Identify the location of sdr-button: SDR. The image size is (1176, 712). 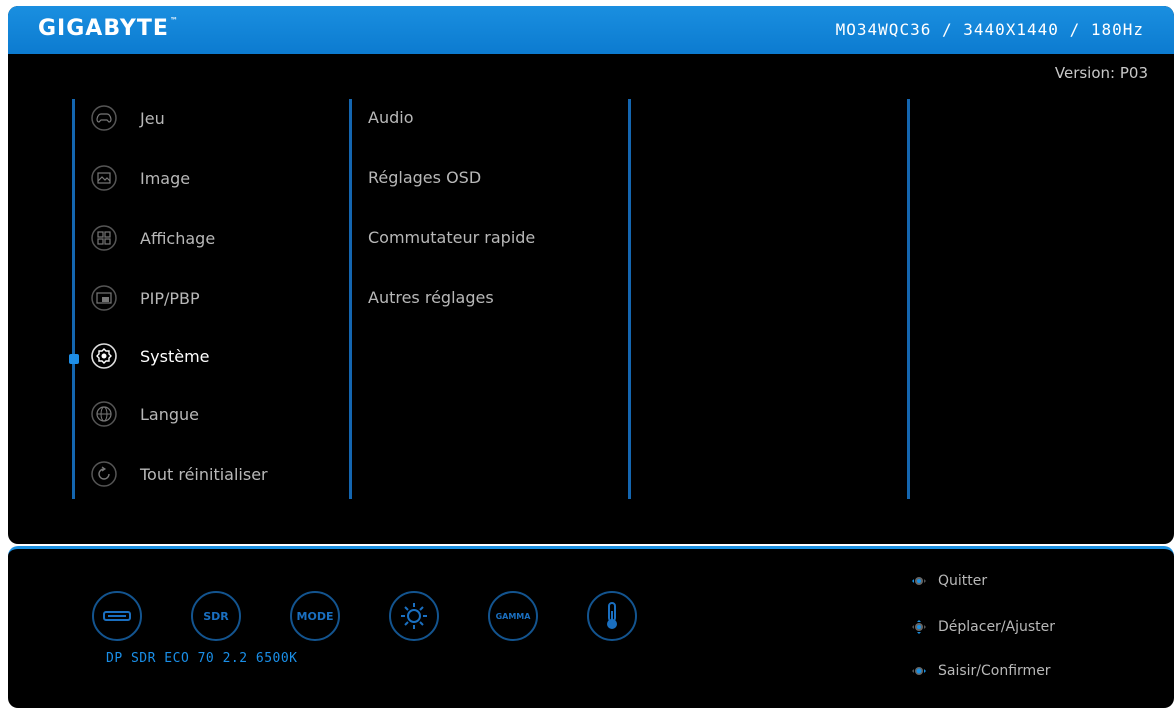
(216, 616).